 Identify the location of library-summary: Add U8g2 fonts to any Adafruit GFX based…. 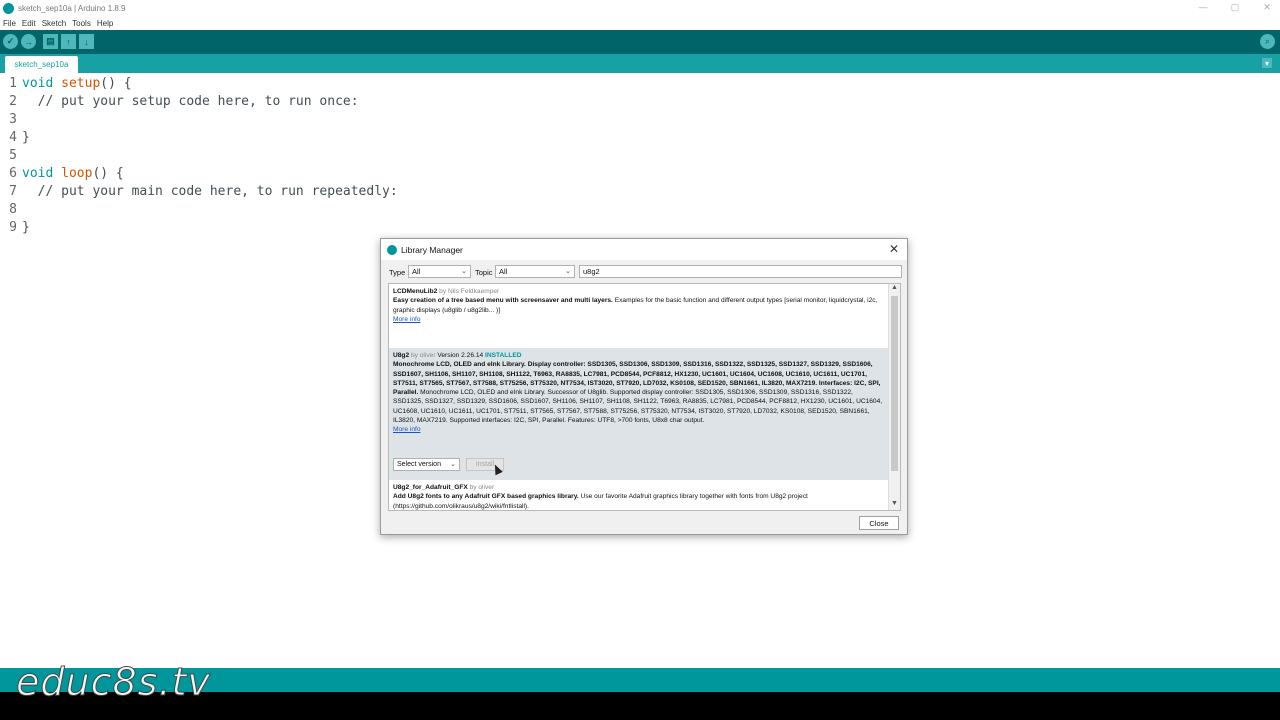
(486, 497).